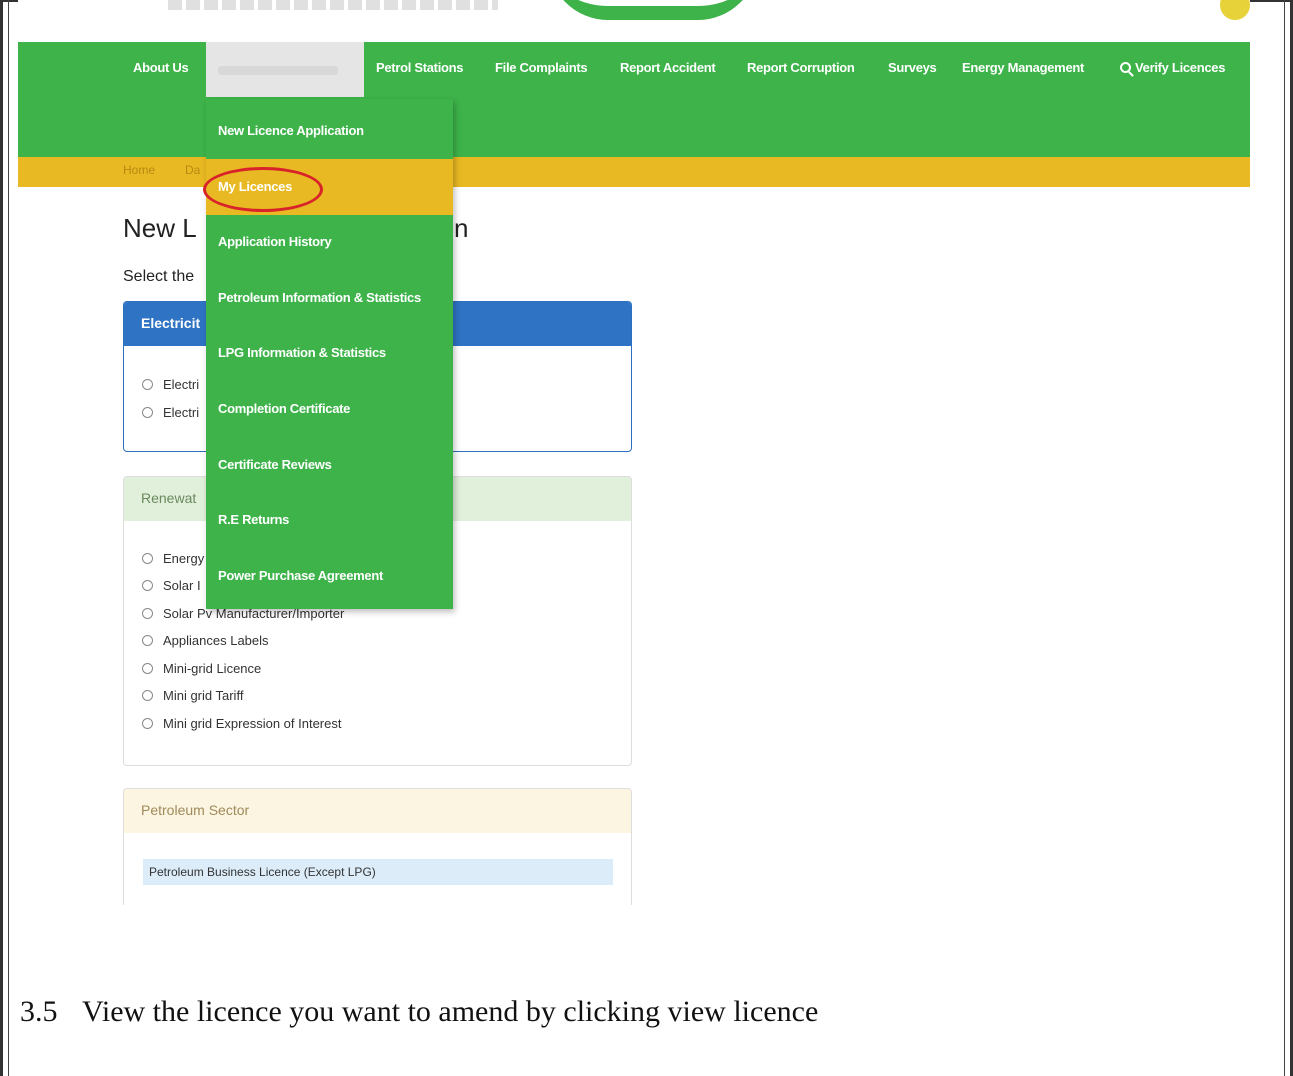  Describe the element at coordinates (161, 70) in the screenshot. I see `nav-about-us: About Us` at that location.